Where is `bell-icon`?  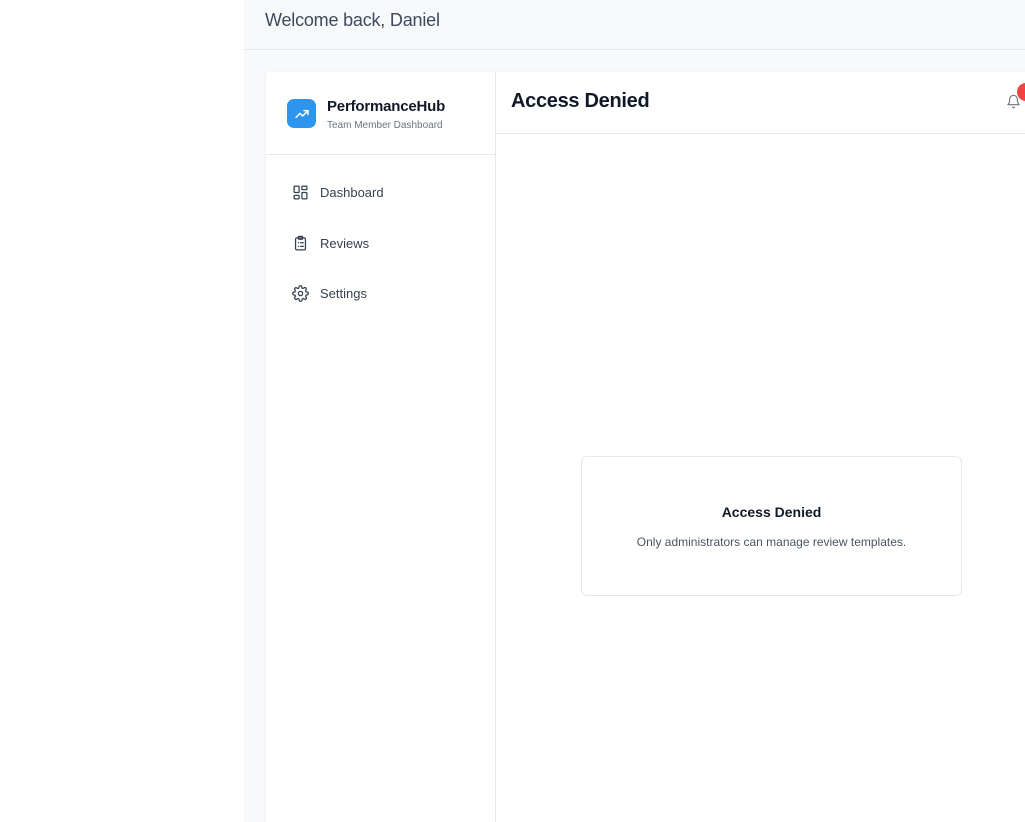
bell-icon is located at coordinates (1014, 102).